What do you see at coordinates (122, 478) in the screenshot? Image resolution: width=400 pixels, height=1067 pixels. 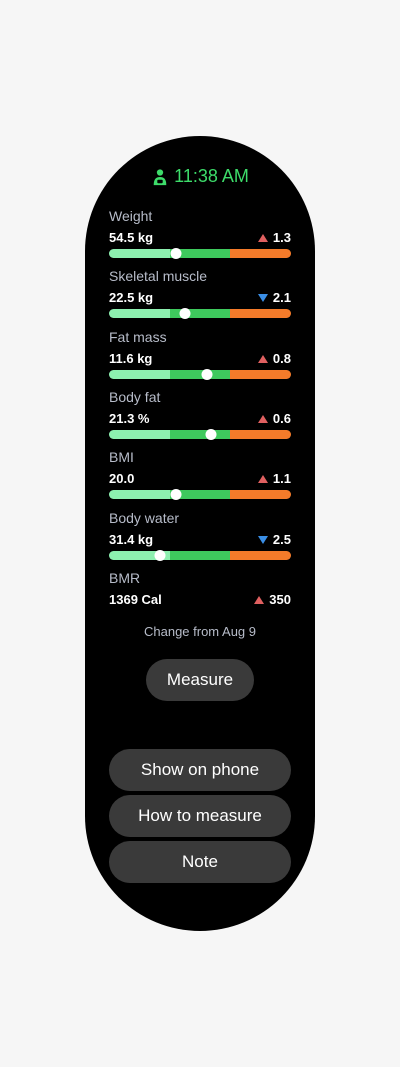 I see `metric-value: 20.0` at bounding box center [122, 478].